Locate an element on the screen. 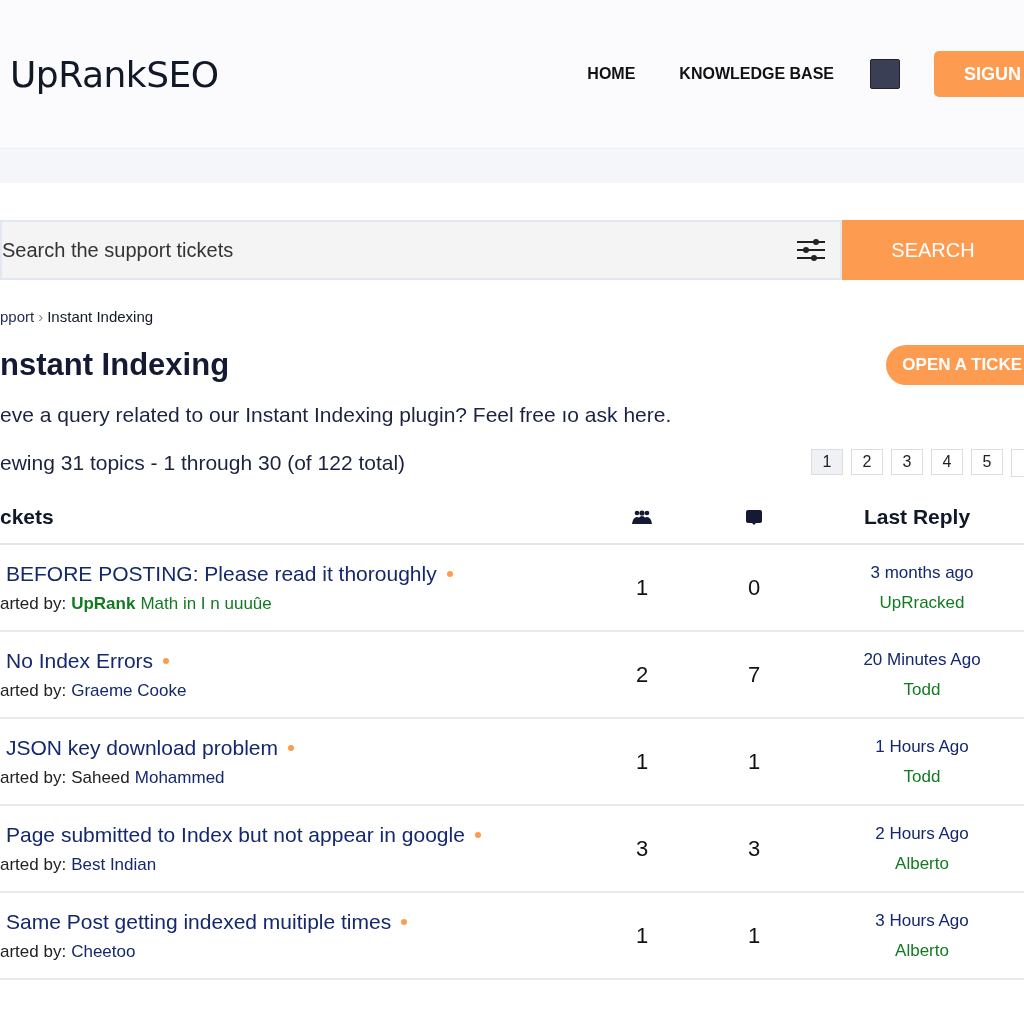  posts-count: 7 is located at coordinates (754, 674).